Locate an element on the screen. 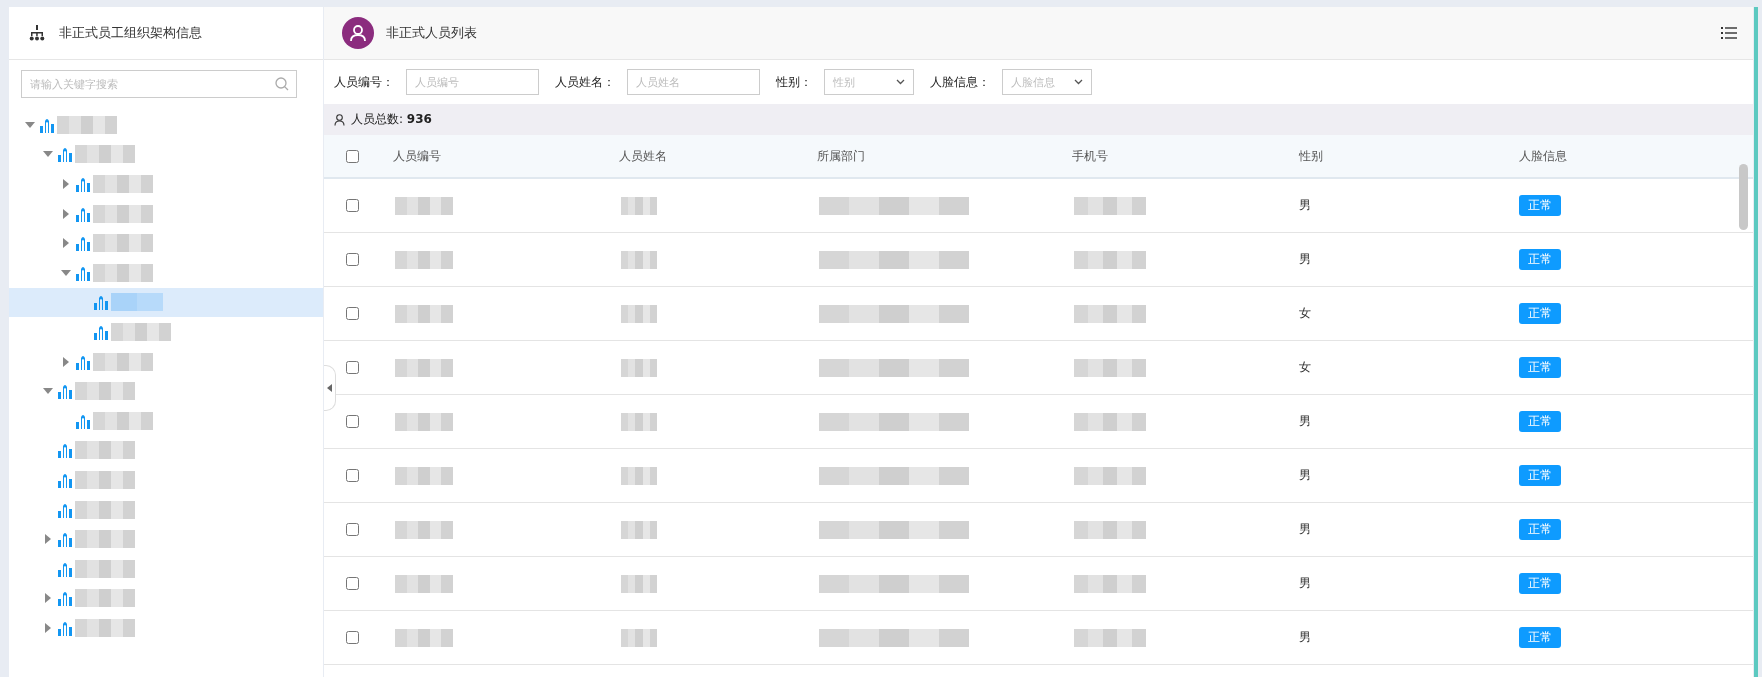 The image size is (1762, 677). collapse-handle is located at coordinates (330, 388).